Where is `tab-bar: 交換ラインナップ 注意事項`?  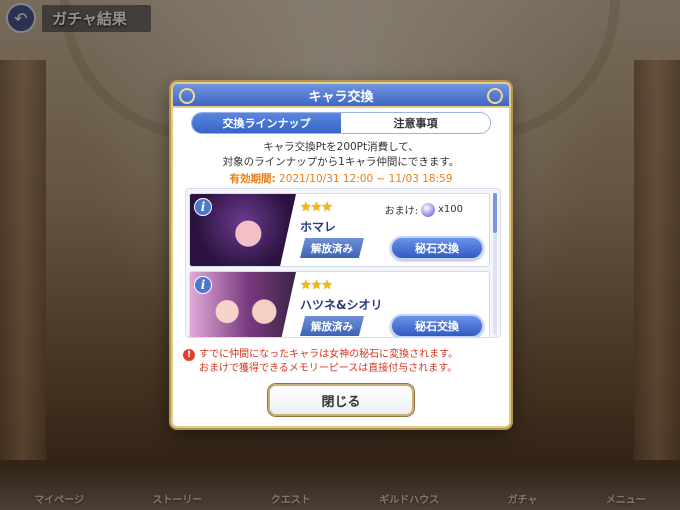
tab-bar: 交換ラインナップ 注意事項 is located at coordinates (341, 123).